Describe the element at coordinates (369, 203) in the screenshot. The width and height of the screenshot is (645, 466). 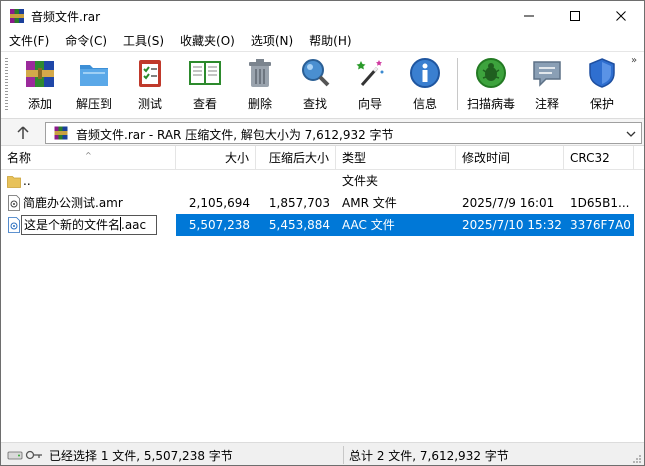
I see `file-type: AMR 文件` at that location.